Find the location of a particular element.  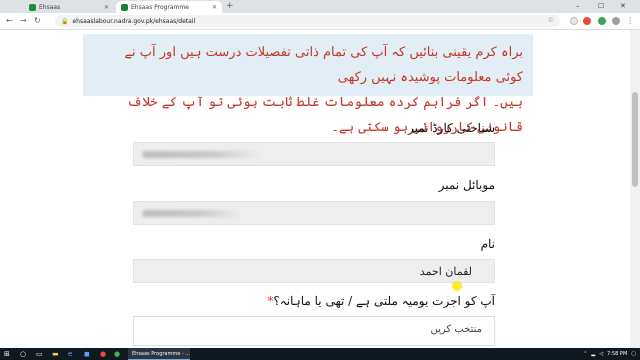

name-label: نام is located at coordinates (487, 244).